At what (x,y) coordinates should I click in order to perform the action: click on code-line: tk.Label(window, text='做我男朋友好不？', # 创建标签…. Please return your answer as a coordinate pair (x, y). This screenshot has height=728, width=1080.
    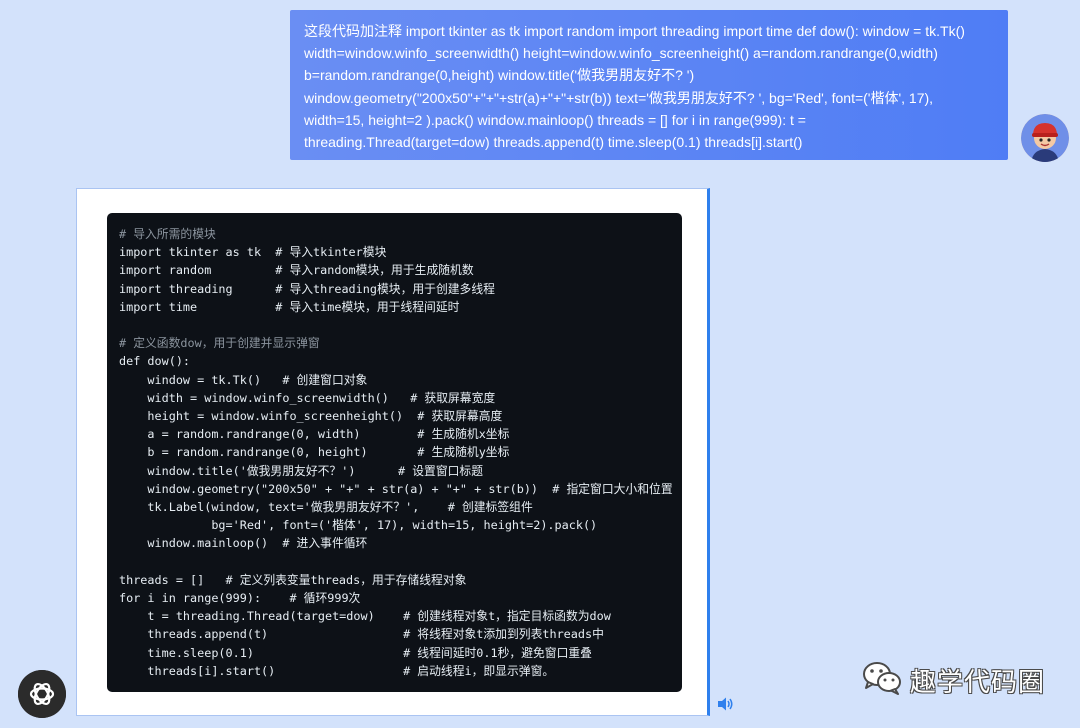
    Looking at the image, I should click on (326, 507).